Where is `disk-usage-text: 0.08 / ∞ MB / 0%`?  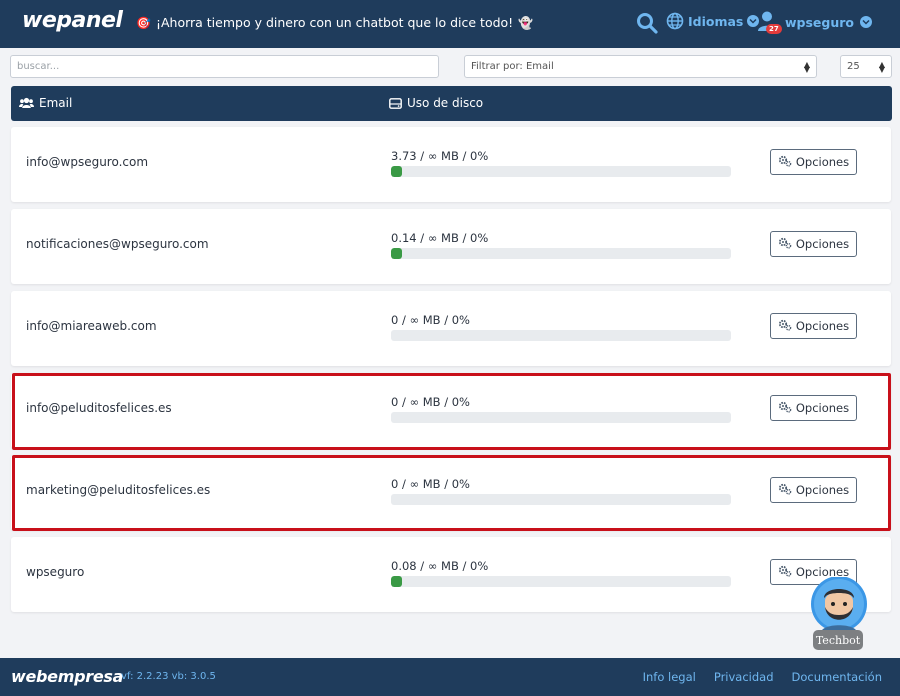 disk-usage-text: 0.08 / ∞ MB / 0% is located at coordinates (440, 566).